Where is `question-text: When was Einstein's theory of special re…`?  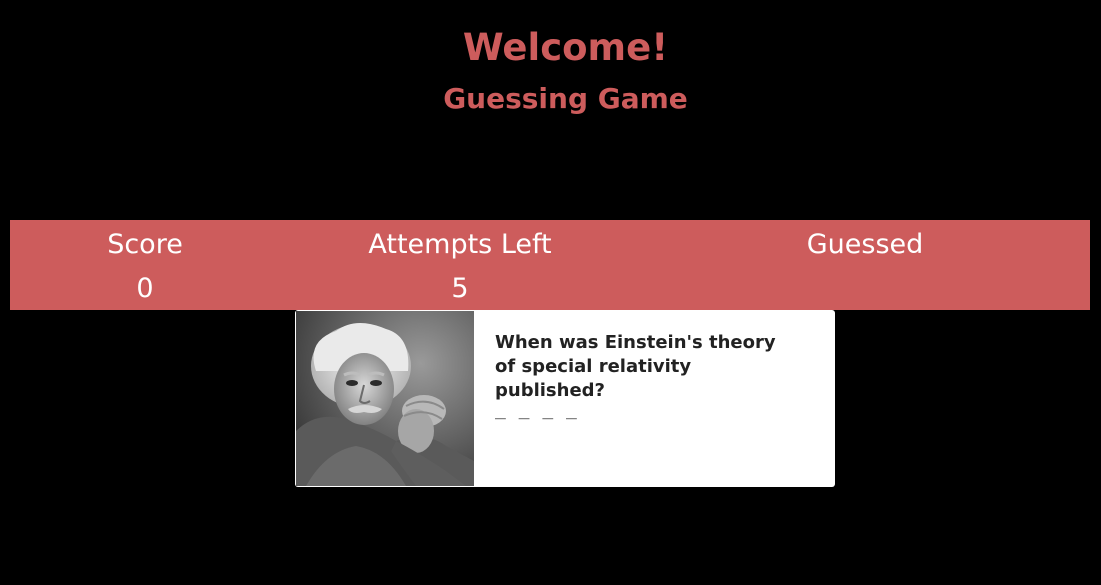 question-text: When was Einstein's theory of special re… is located at coordinates (635, 366).